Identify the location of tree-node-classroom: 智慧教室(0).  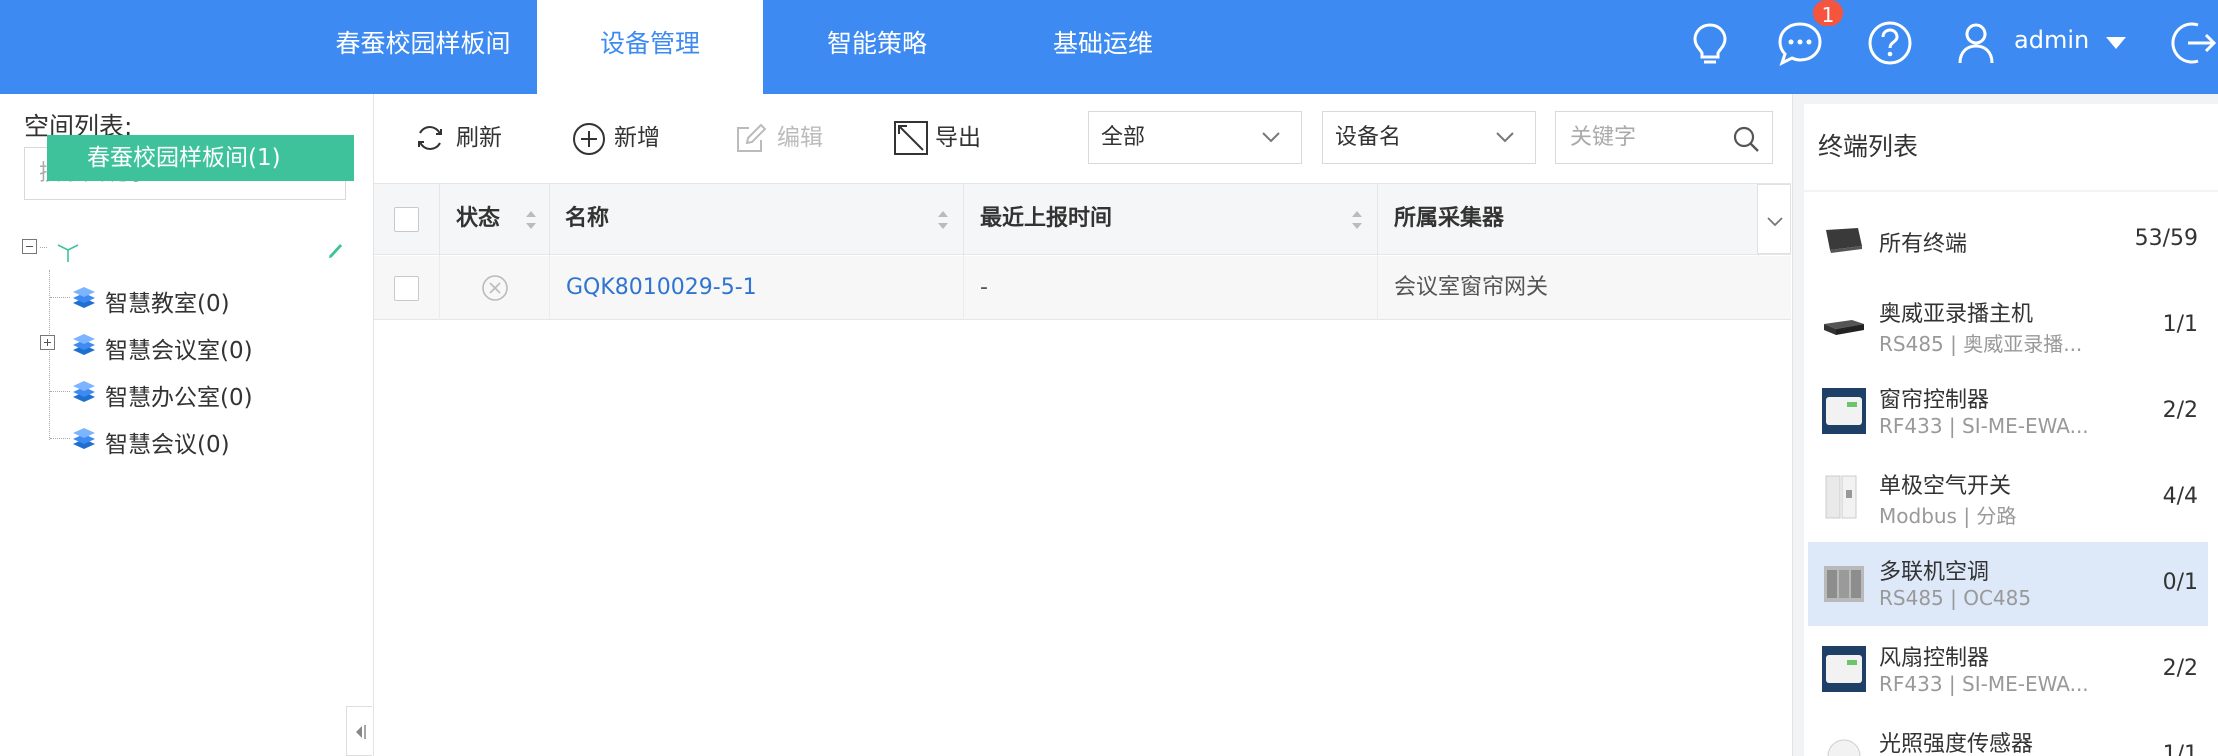
(167, 301).